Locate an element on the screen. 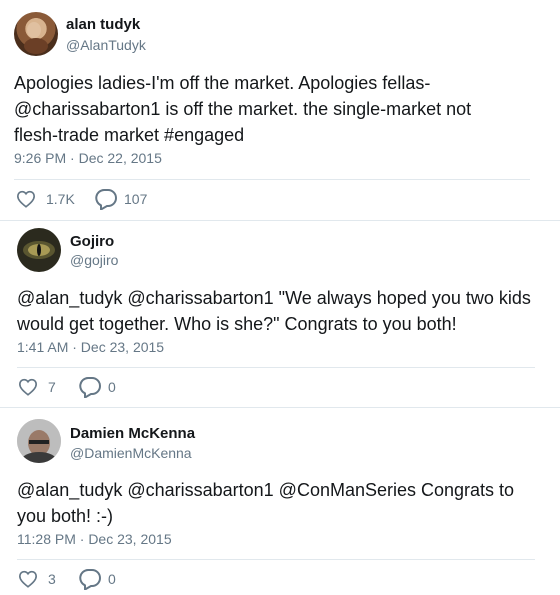  avatar-alan-tudyk is located at coordinates (36, 34).